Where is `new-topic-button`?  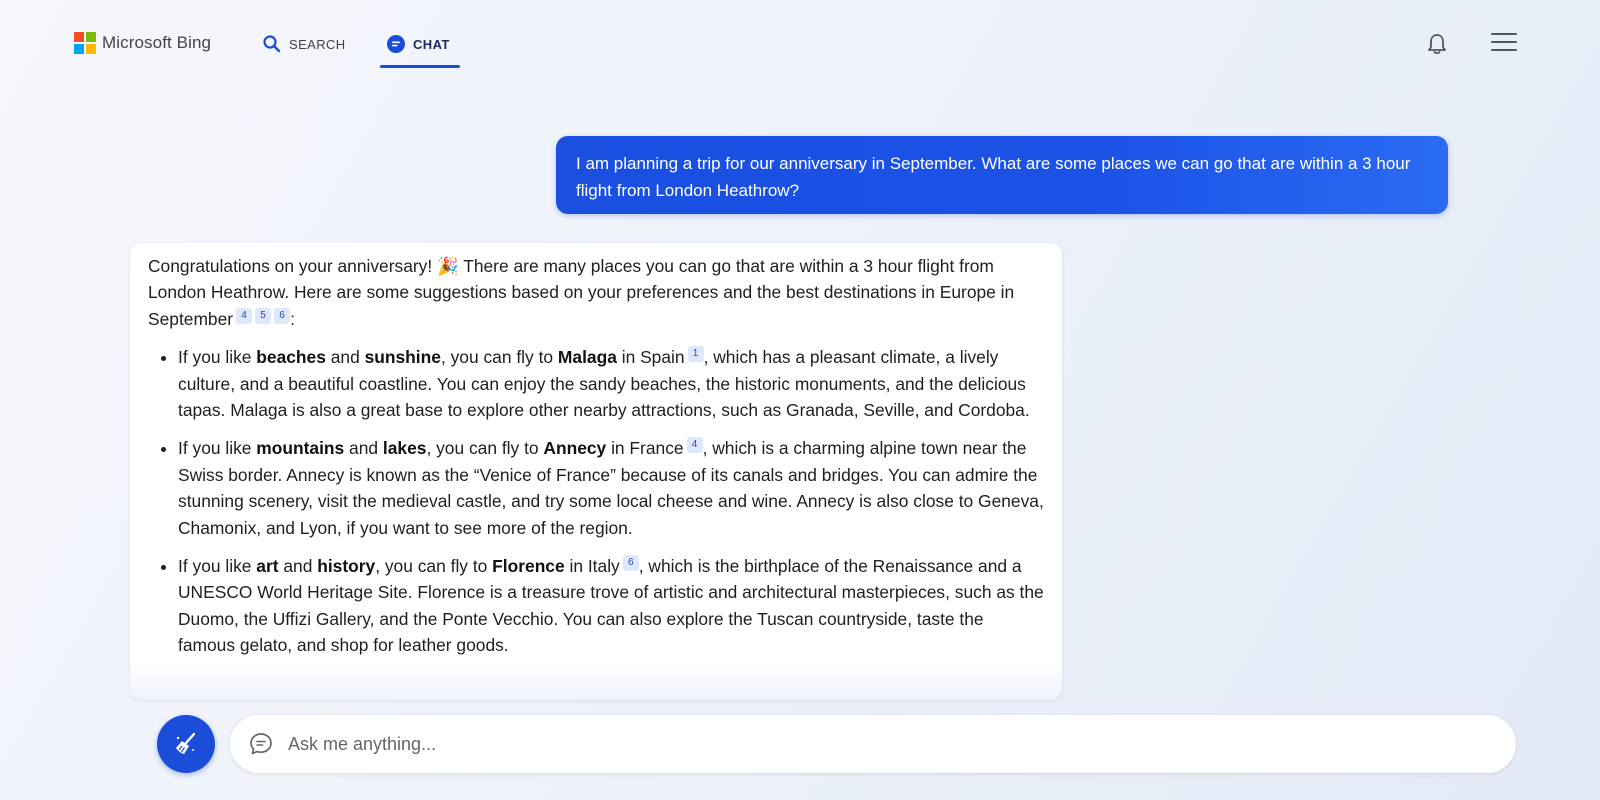
new-topic-button is located at coordinates (186, 744).